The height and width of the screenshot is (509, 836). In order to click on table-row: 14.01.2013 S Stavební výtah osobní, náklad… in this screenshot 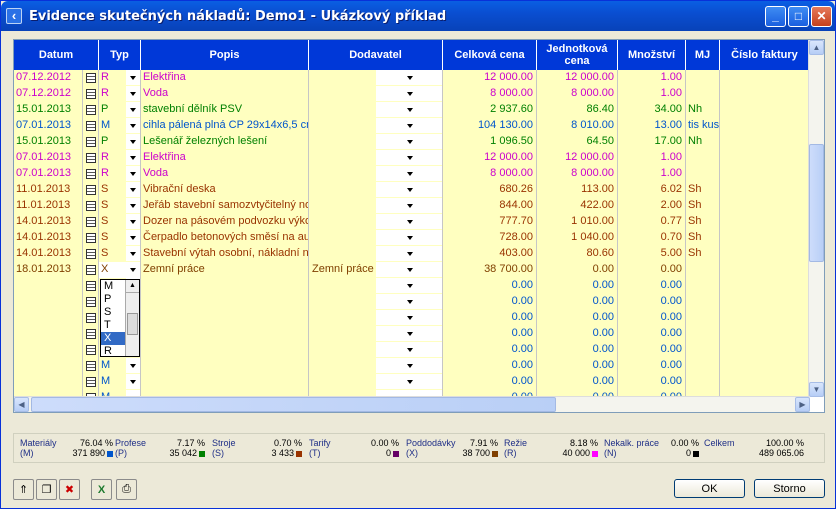, I will do `click(412, 254)`.